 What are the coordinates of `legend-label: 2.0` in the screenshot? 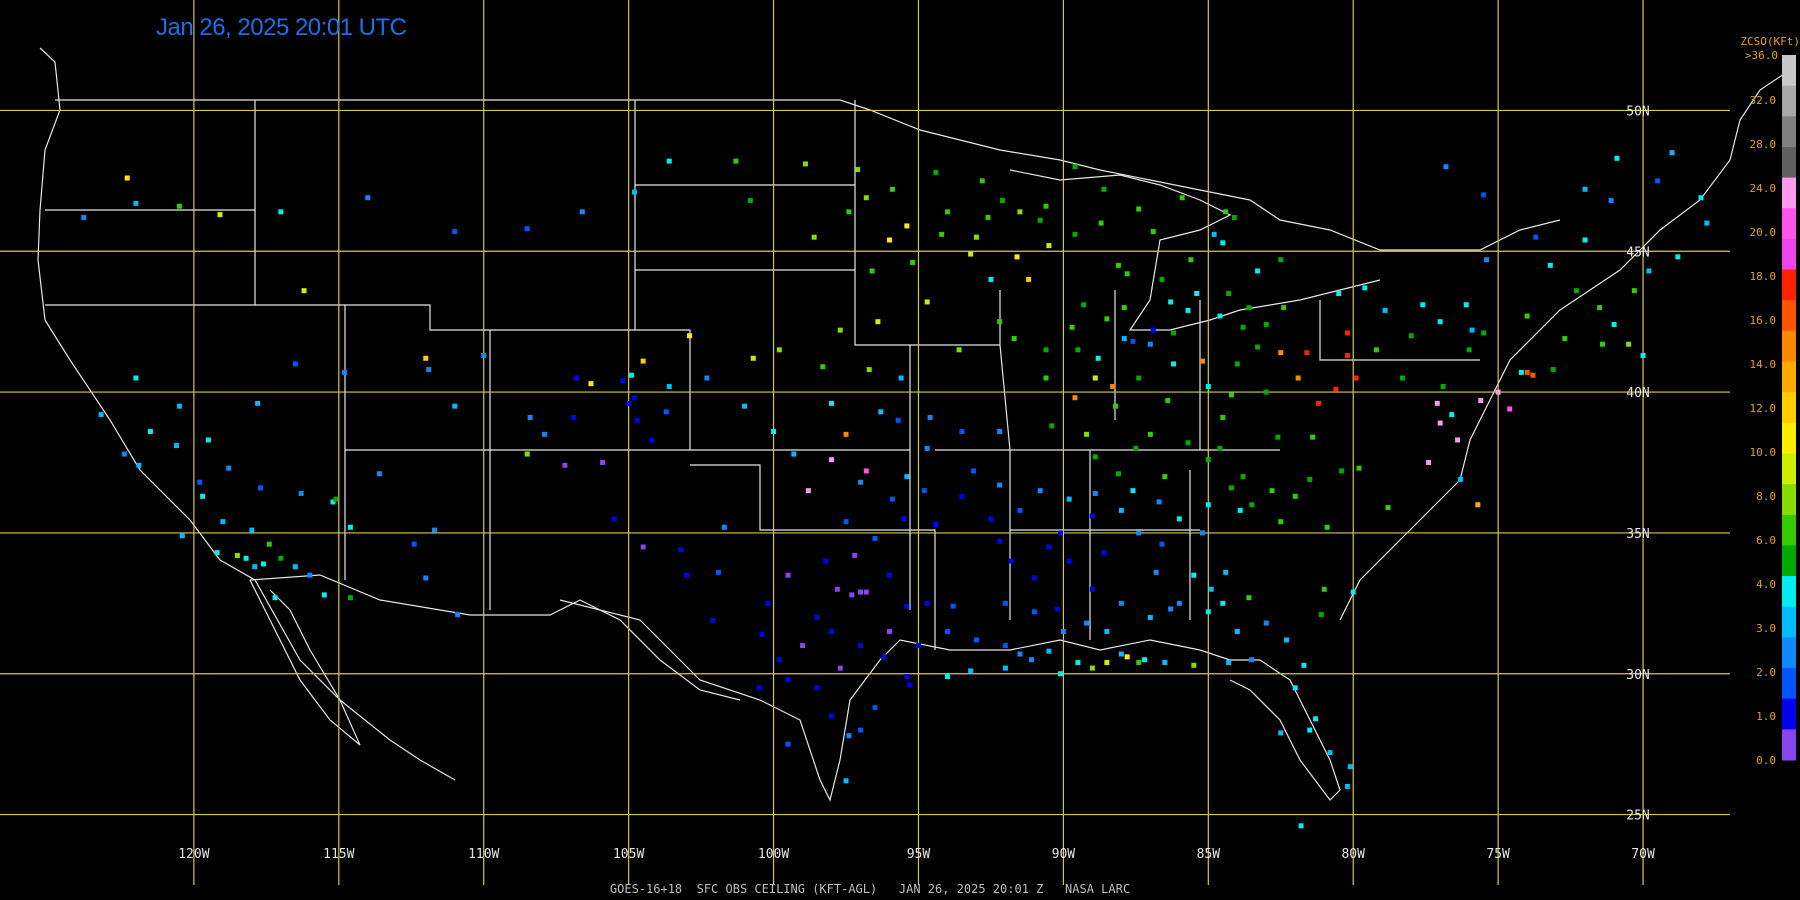 It's located at (1766, 672).